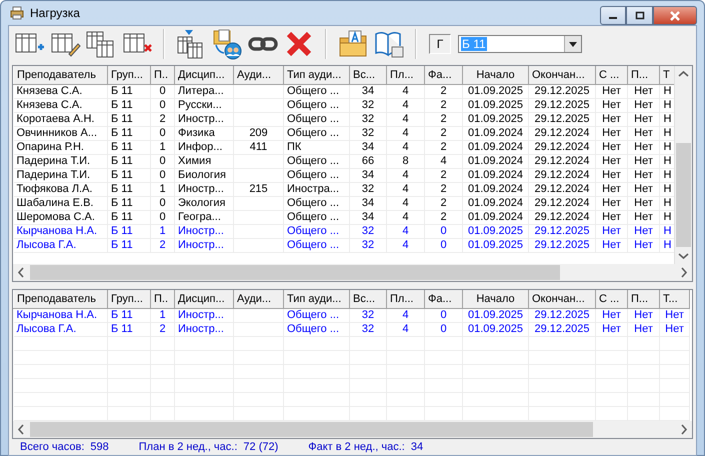 This screenshot has width=705, height=456. What do you see at coordinates (204, 203) in the screenshot?
I see `table-cell: Экология` at bounding box center [204, 203].